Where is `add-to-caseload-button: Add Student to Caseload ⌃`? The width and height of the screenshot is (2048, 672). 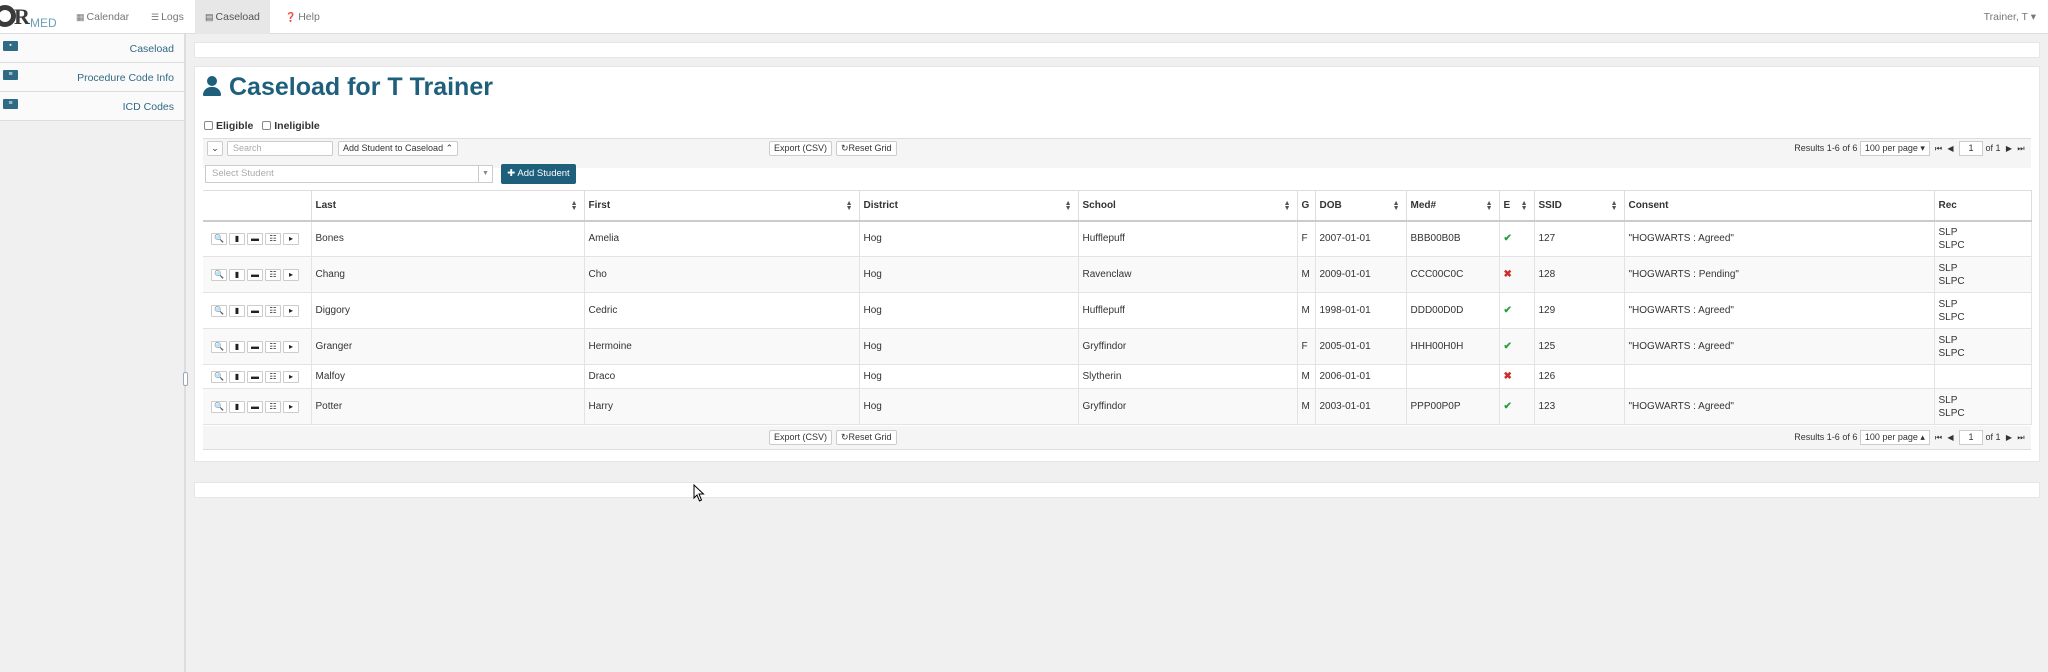
add-to-caseload-button: Add Student to Caseload ⌃ is located at coordinates (398, 148).